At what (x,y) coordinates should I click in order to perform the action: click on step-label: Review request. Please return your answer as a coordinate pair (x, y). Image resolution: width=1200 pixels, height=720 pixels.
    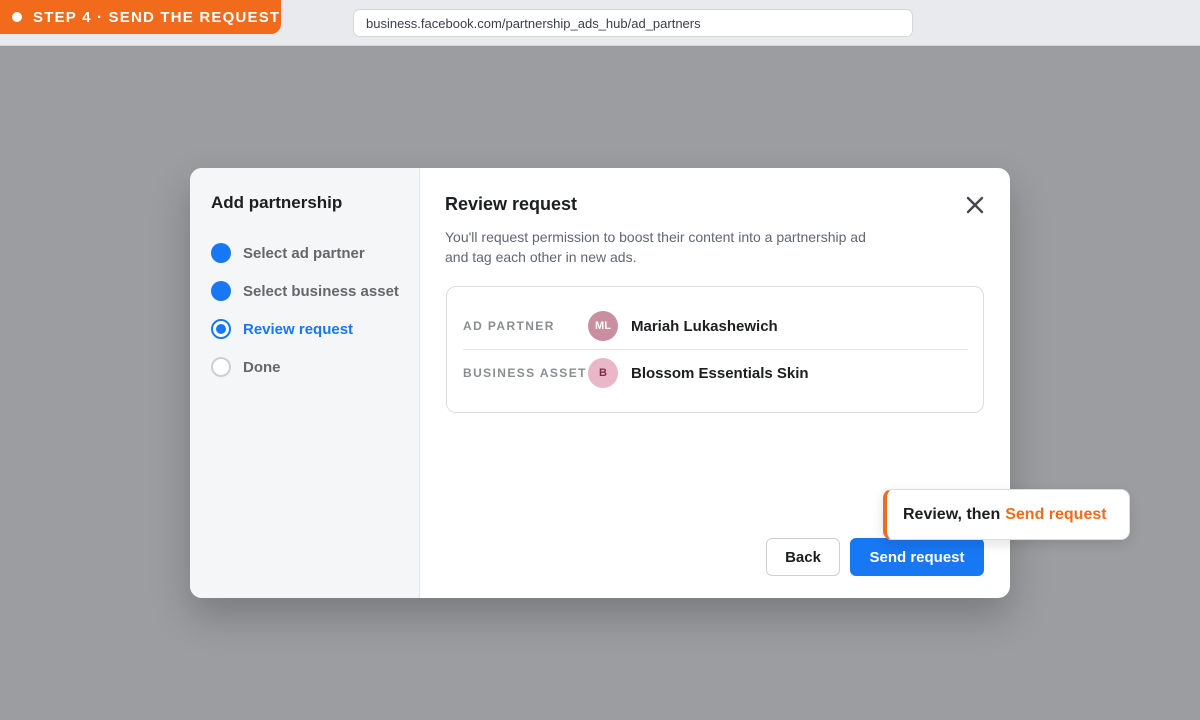
    Looking at the image, I should click on (298, 329).